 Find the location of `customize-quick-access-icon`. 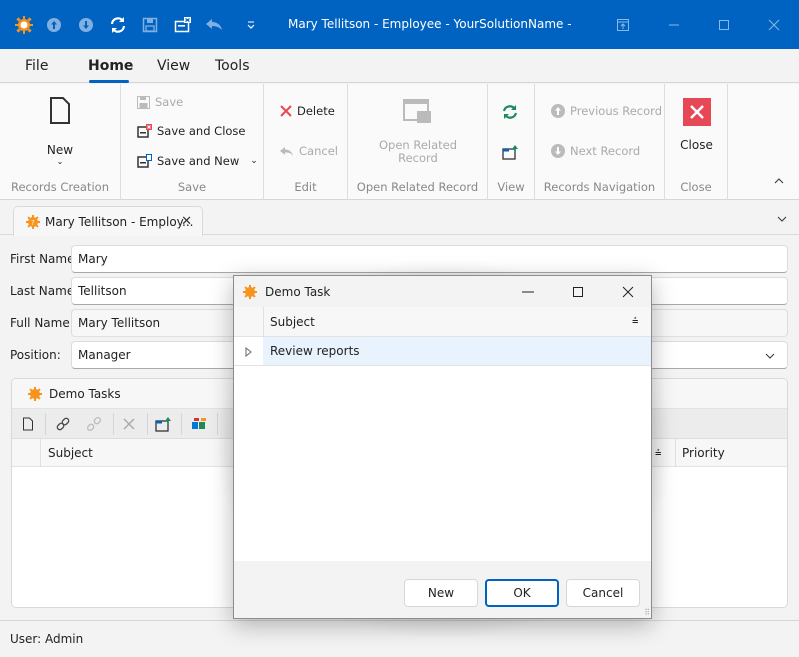

customize-quick-access-icon is located at coordinates (251, 25).